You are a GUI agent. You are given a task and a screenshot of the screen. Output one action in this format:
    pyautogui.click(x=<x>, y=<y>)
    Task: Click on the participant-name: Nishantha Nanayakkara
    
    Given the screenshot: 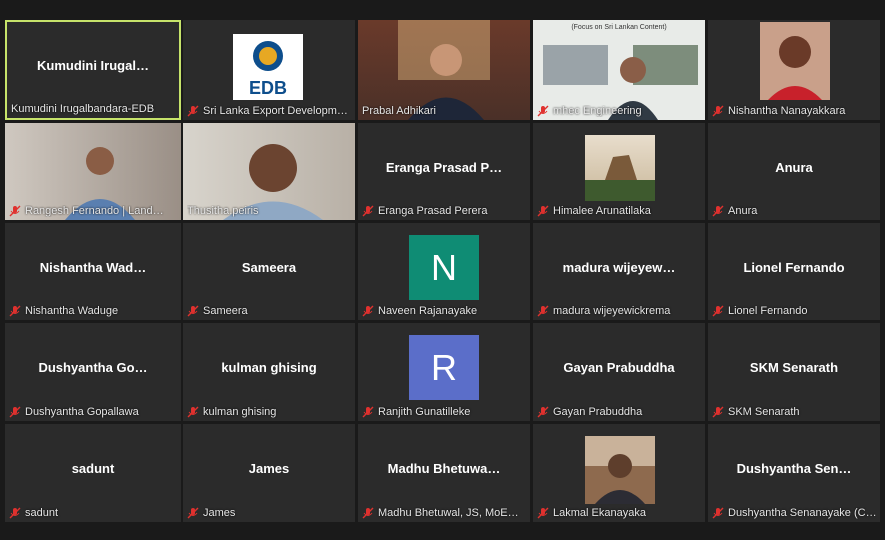 What is the action you would take?
    pyautogui.click(x=787, y=111)
    